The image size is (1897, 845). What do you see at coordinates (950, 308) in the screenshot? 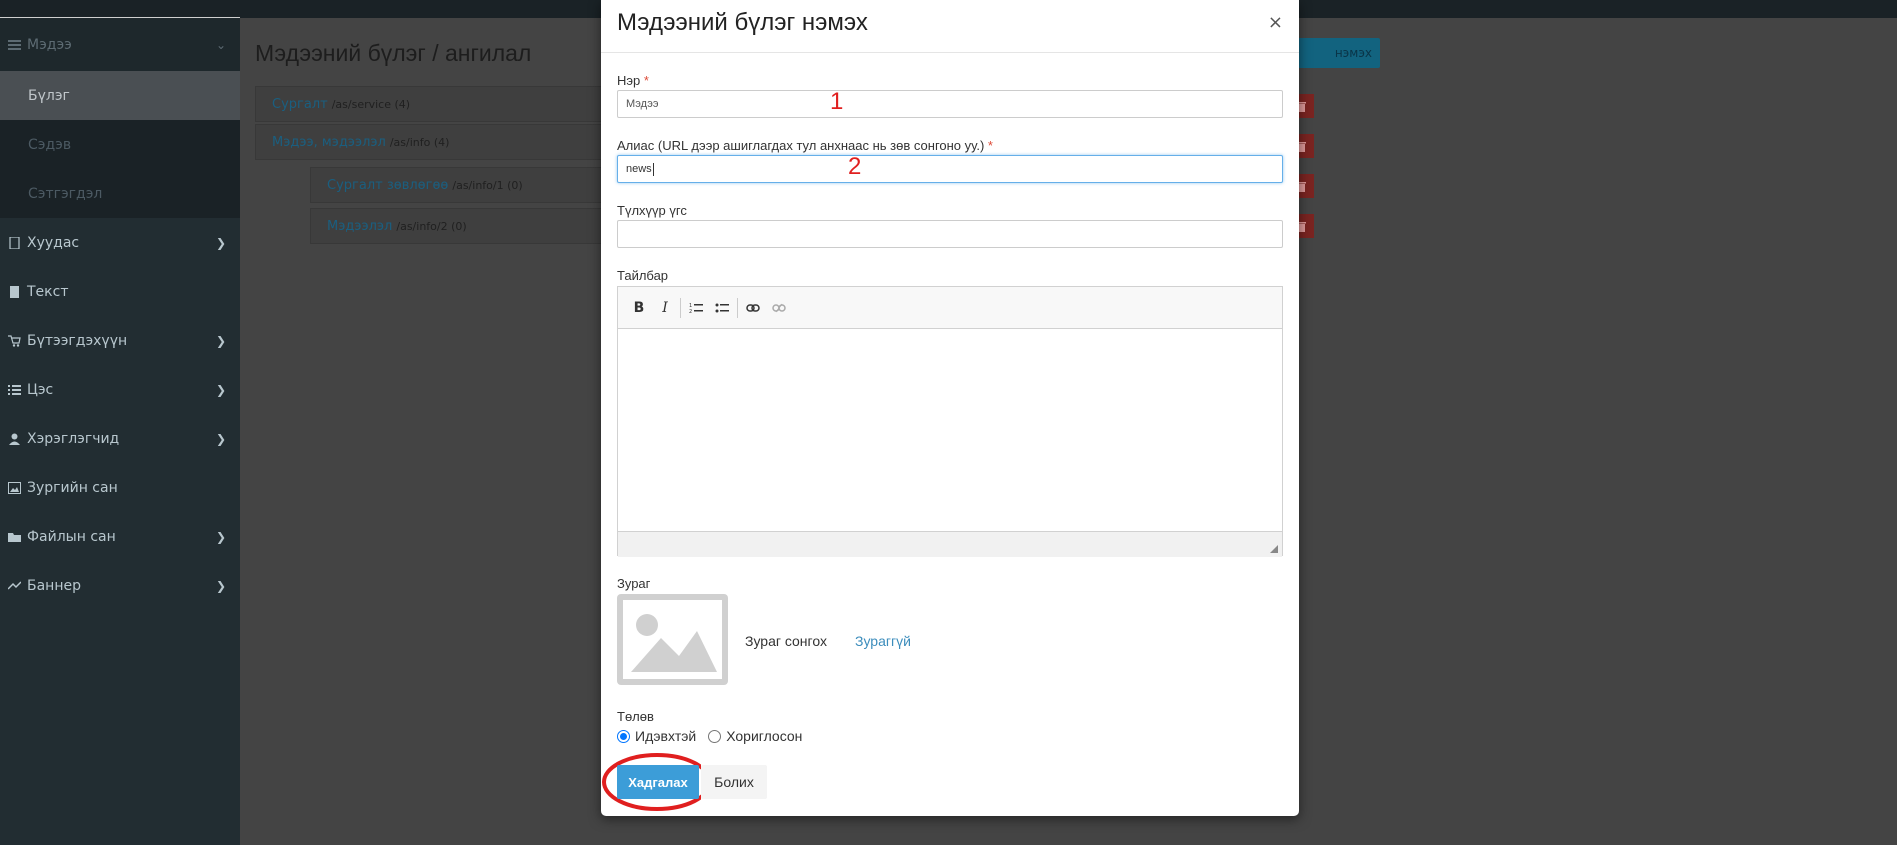
I see `editor-toolbar: B I 12` at bounding box center [950, 308].